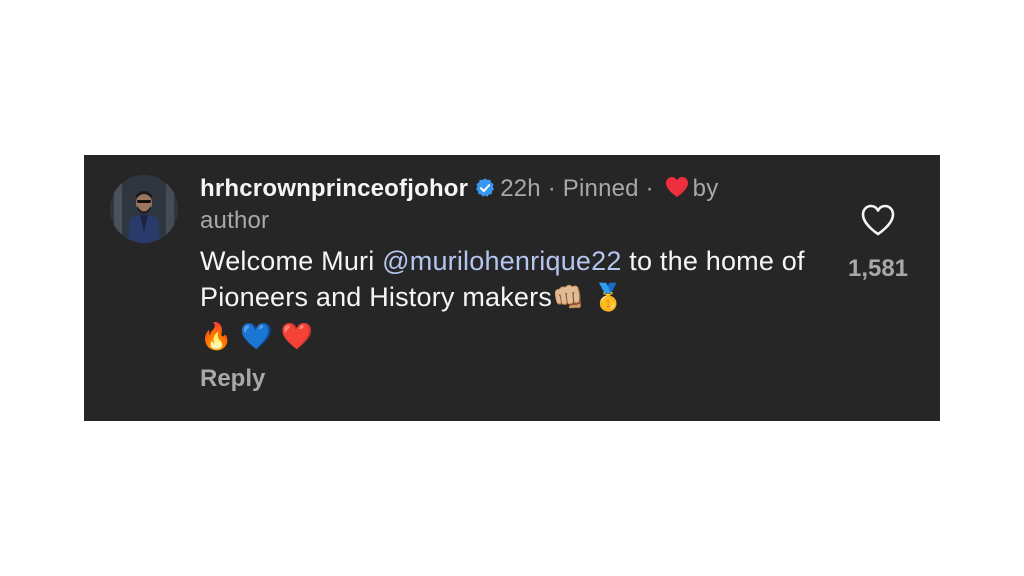 The image size is (1024, 576). I want to click on liked-by-author: author, so click(235, 220).